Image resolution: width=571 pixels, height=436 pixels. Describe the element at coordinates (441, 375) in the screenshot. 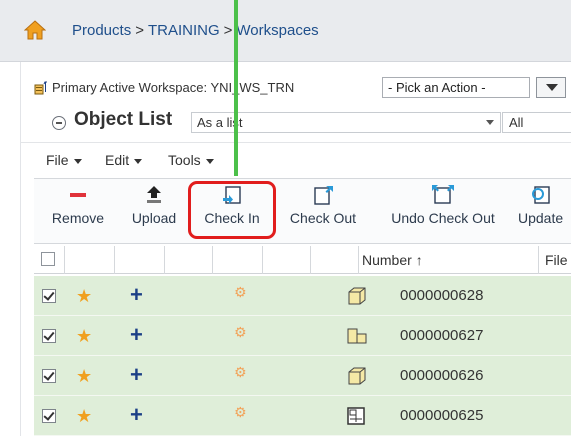

I see `row-number: 0000000626` at that location.